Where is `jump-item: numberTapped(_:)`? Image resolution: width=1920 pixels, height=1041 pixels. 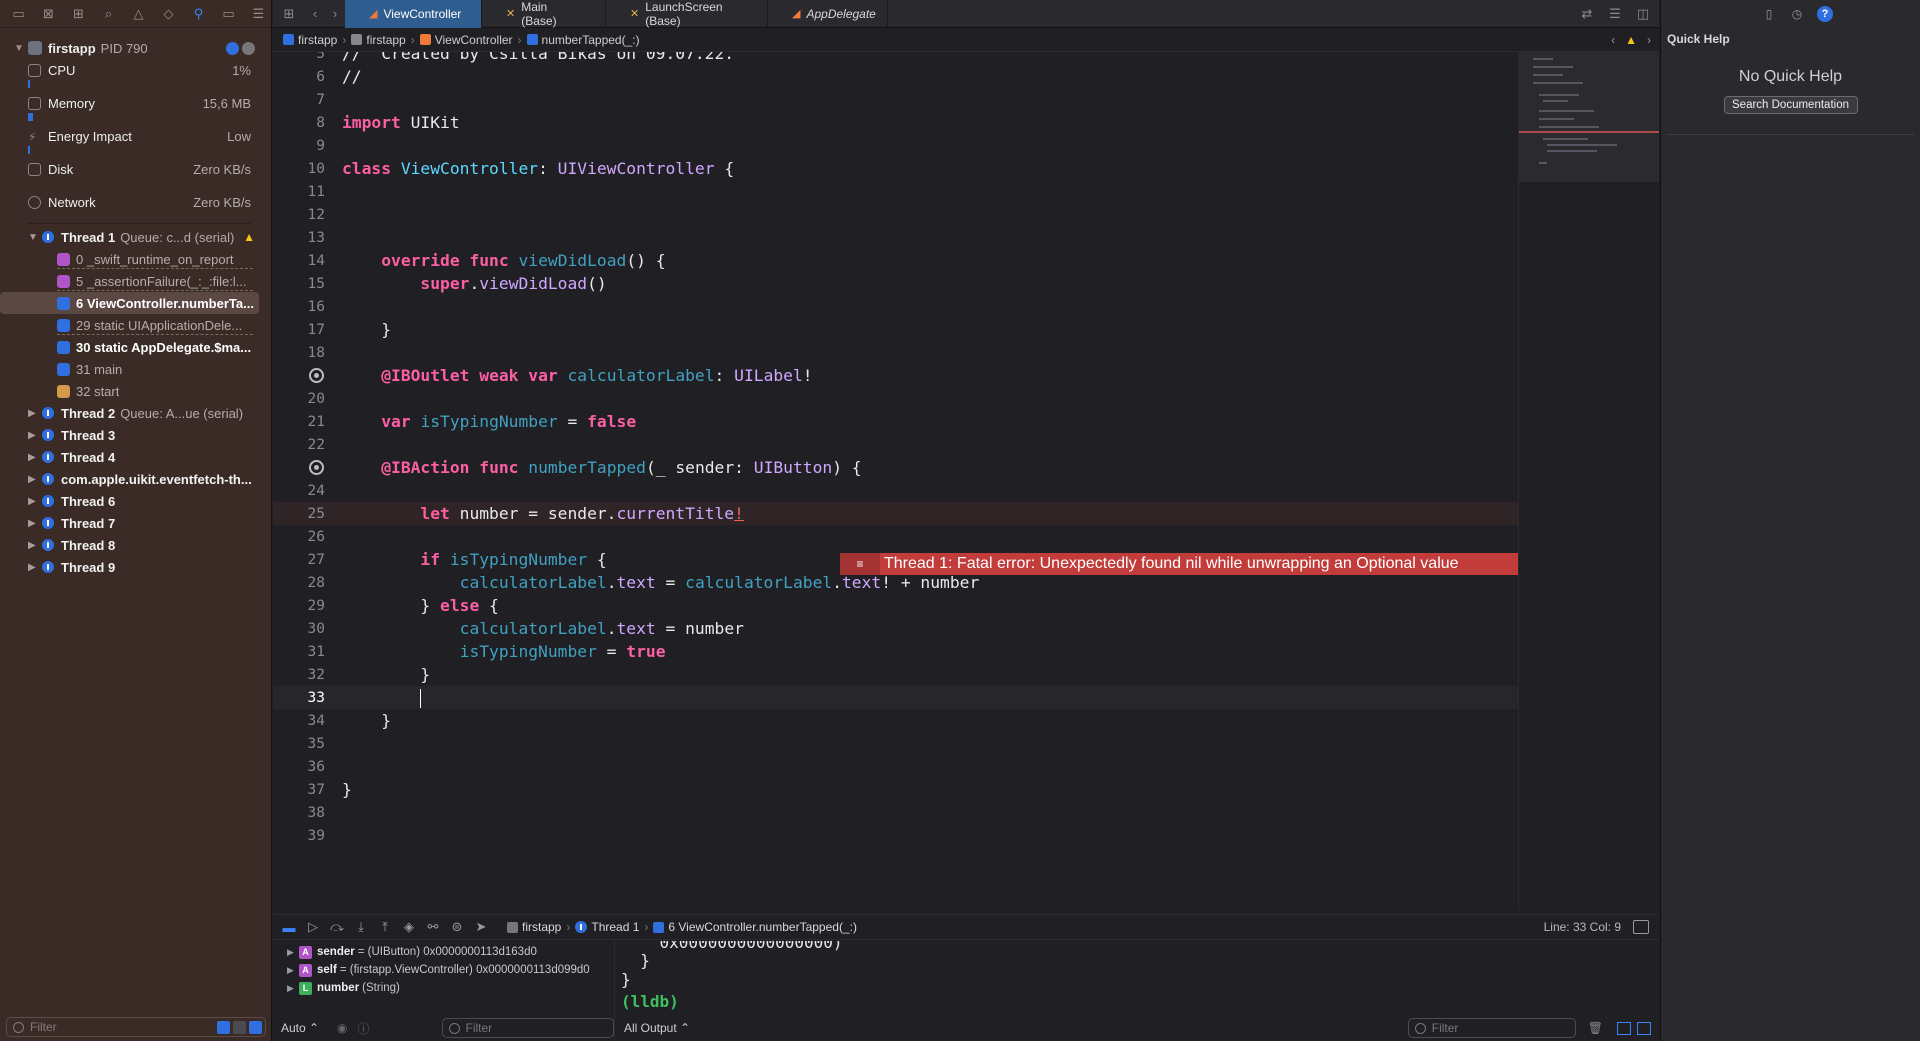
jump-item: numberTapped(_:) is located at coordinates (591, 40).